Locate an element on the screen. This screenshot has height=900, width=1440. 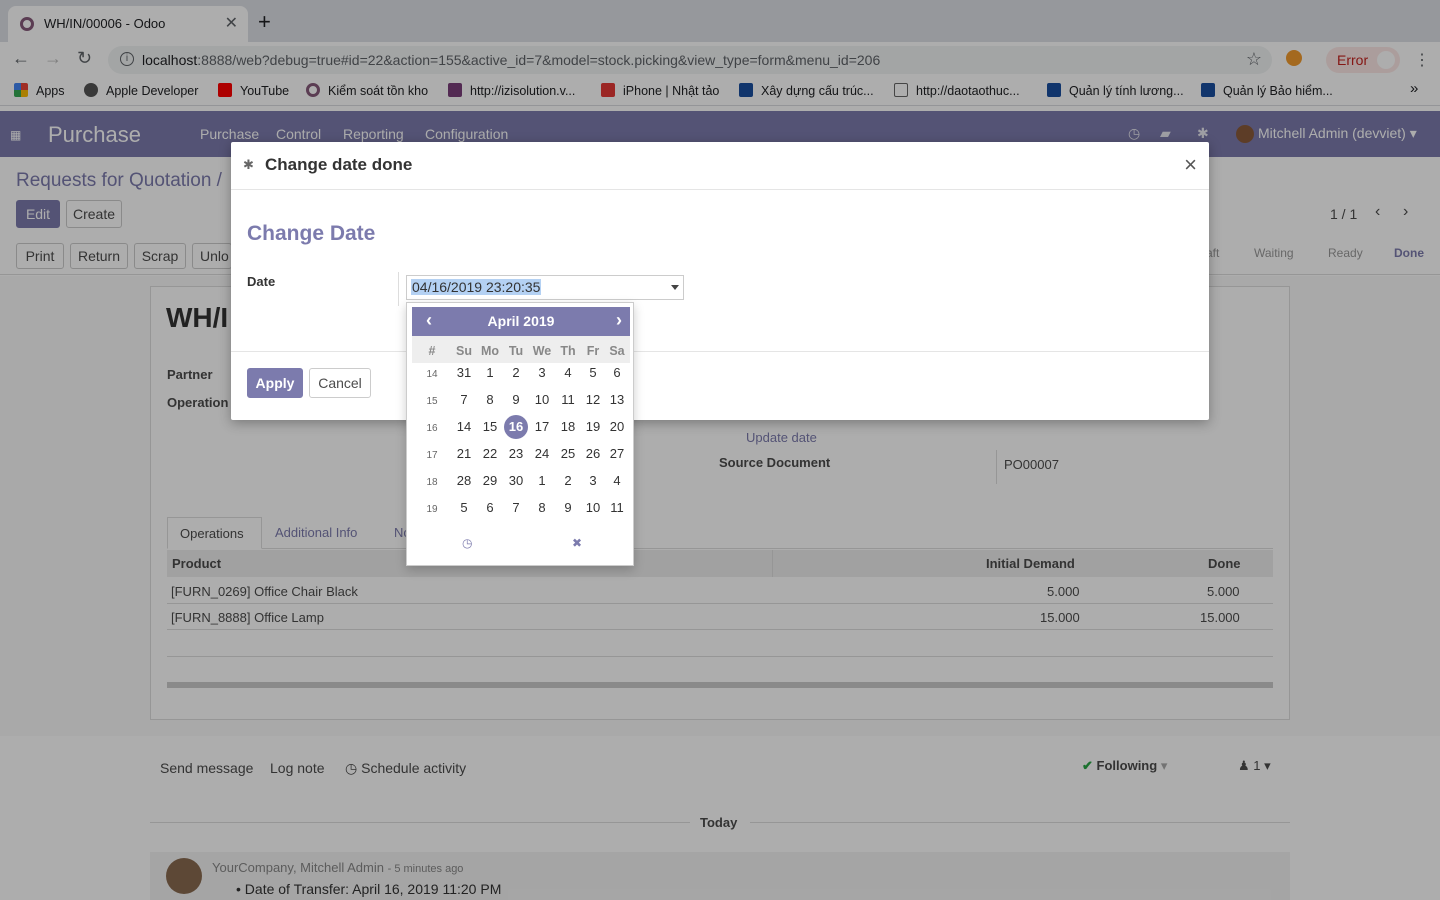
date-input-value: 04/16/2019 23:20:35 is located at coordinates (476, 287).